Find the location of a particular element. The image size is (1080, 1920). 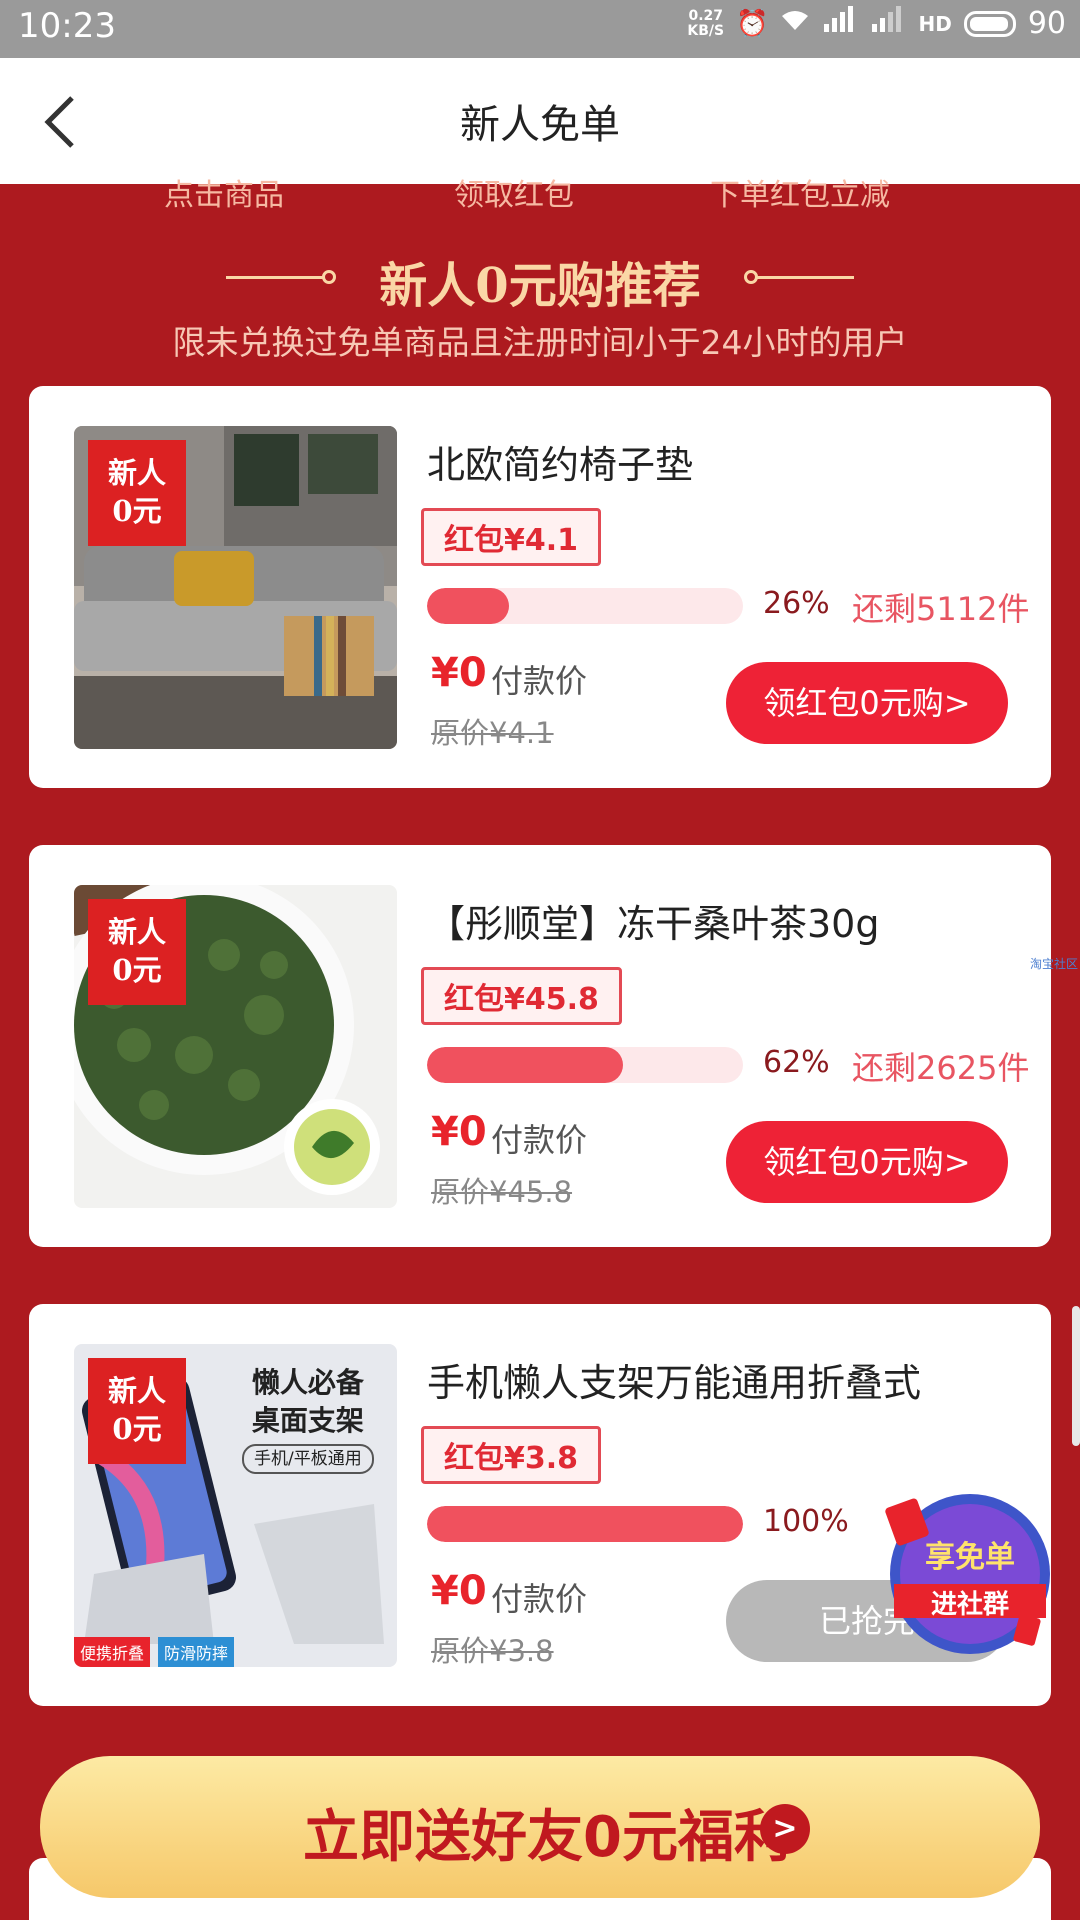

section-header: 新人0元购推荐 is located at coordinates (540, 280).